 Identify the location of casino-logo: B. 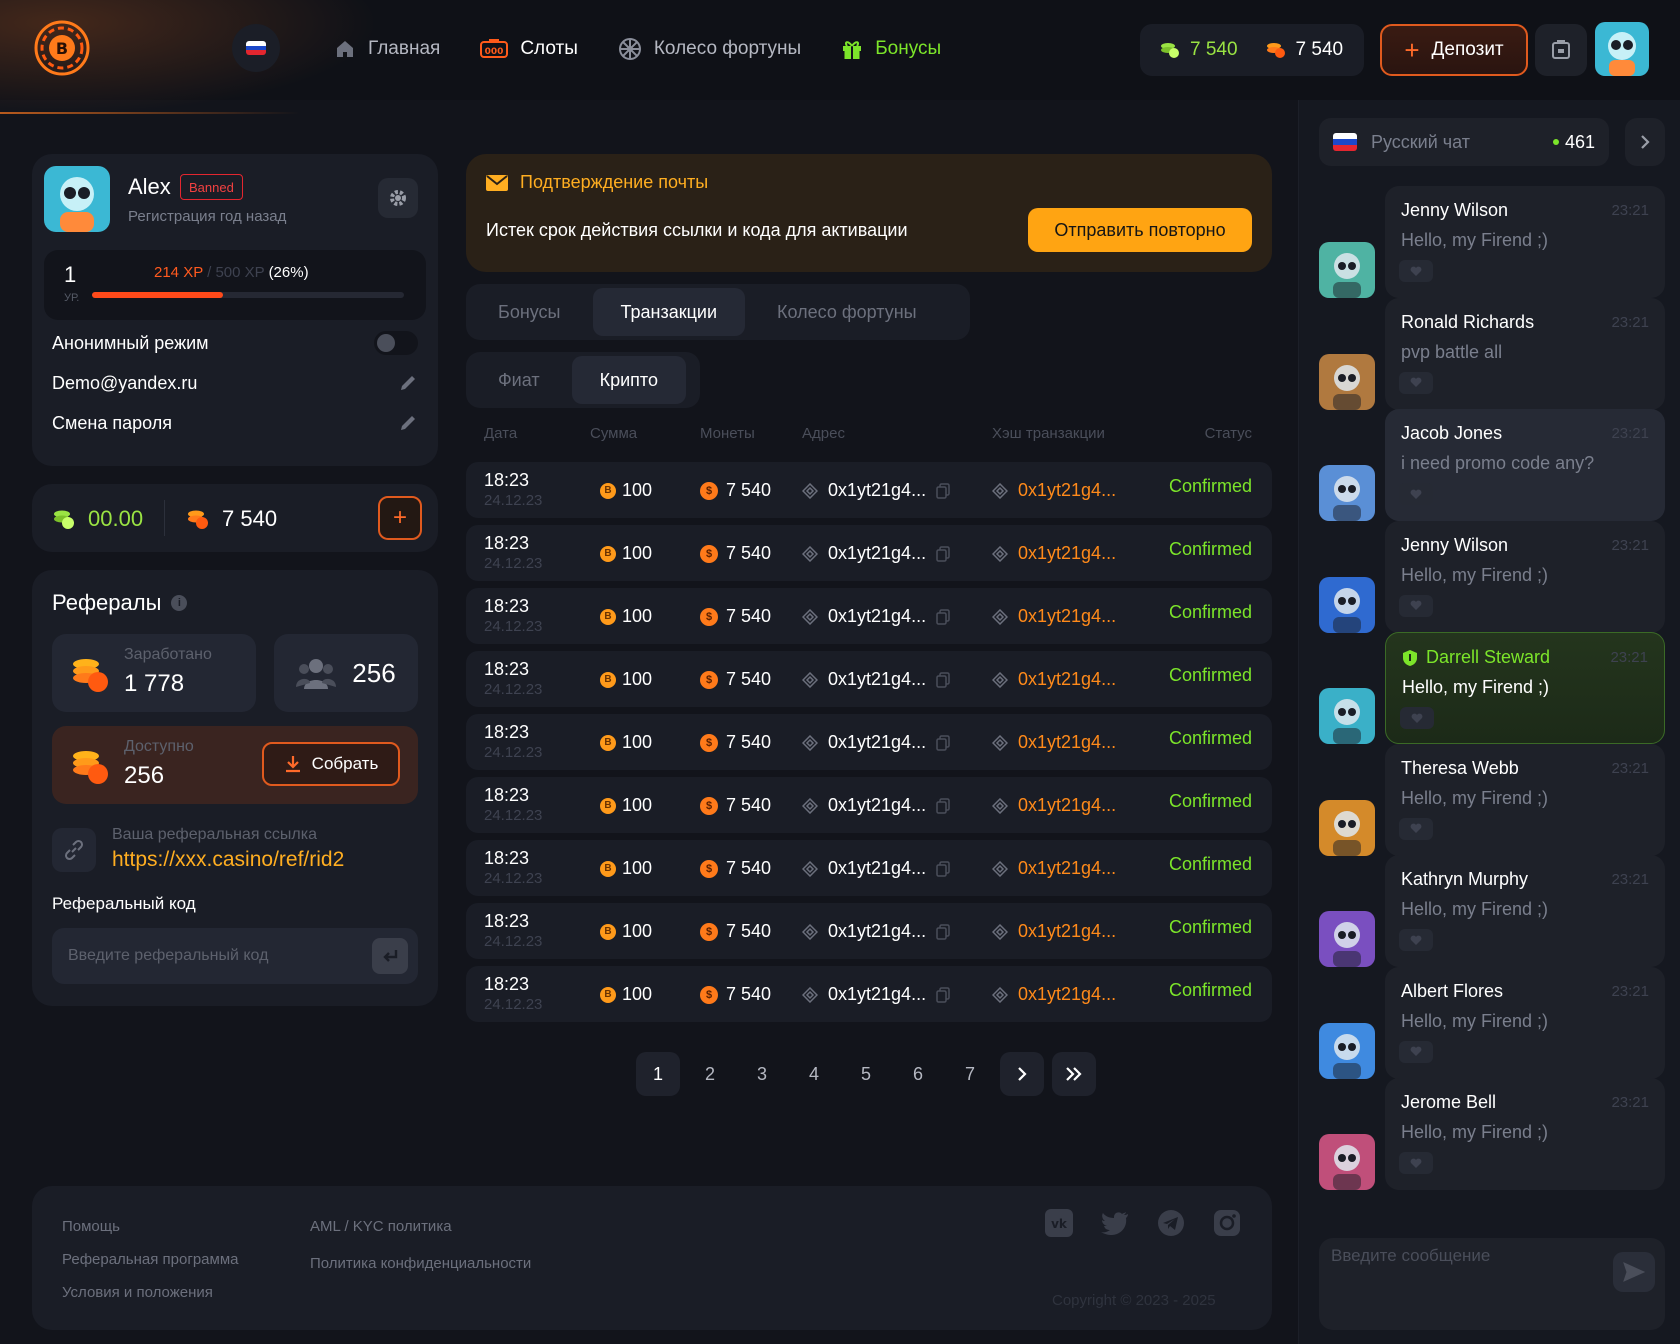
(62, 48).